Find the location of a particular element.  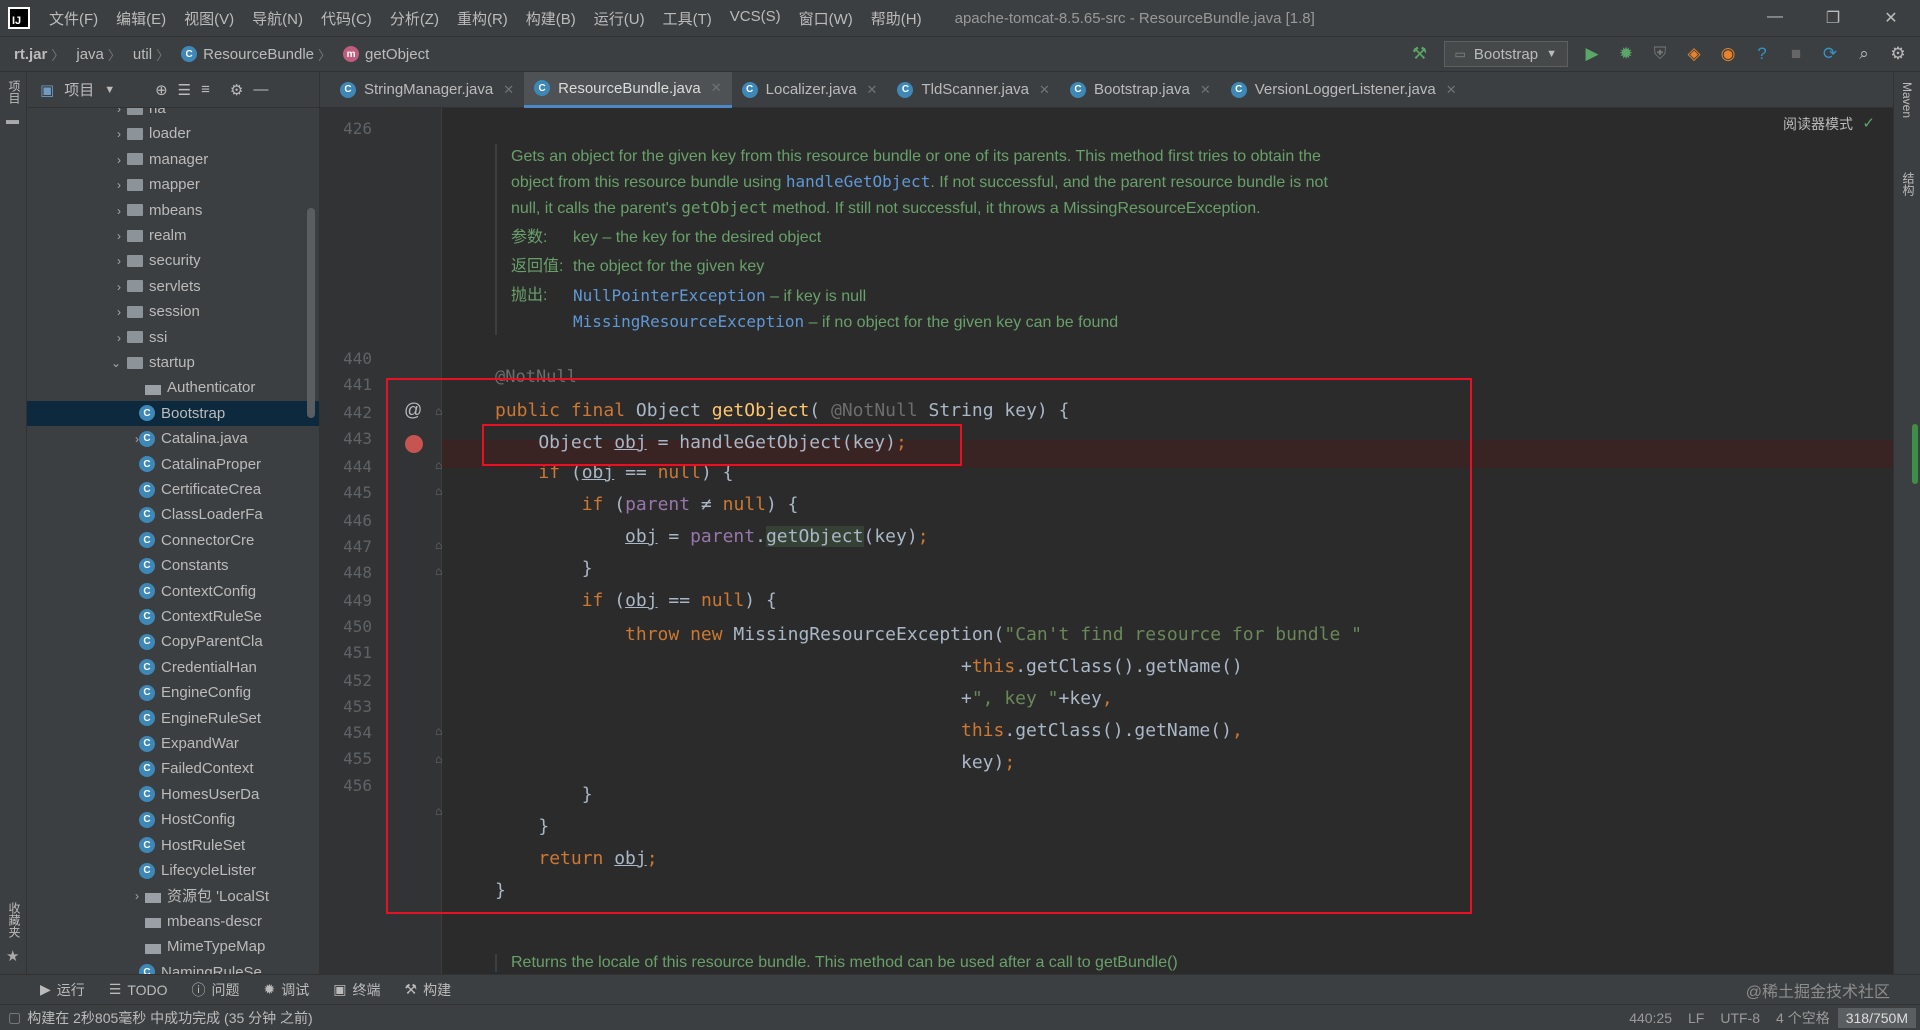

locate-icon: ⊕ is located at coordinates (161, 90).